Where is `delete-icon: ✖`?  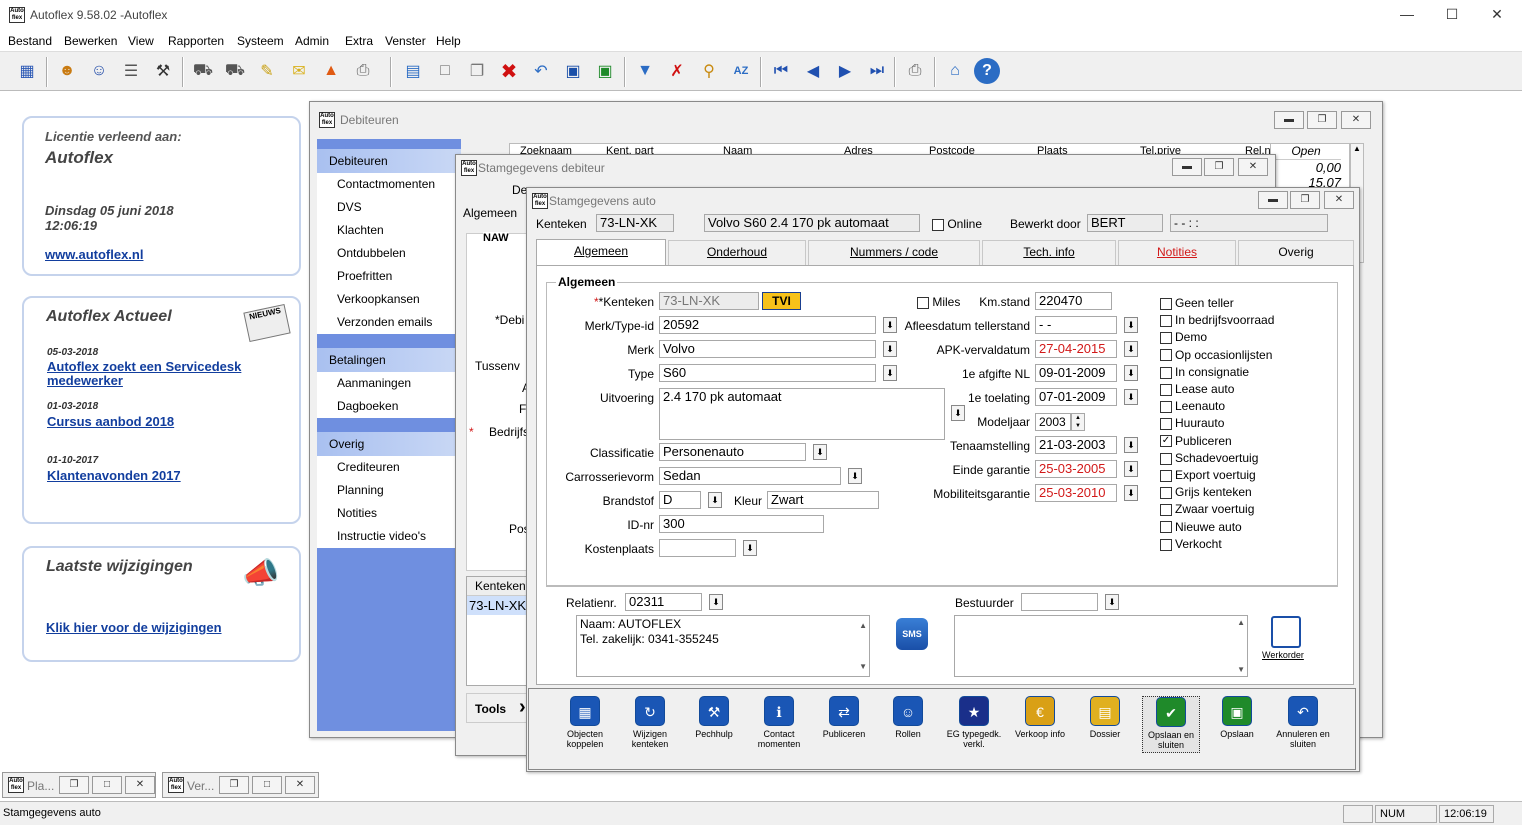 delete-icon: ✖ is located at coordinates (509, 71).